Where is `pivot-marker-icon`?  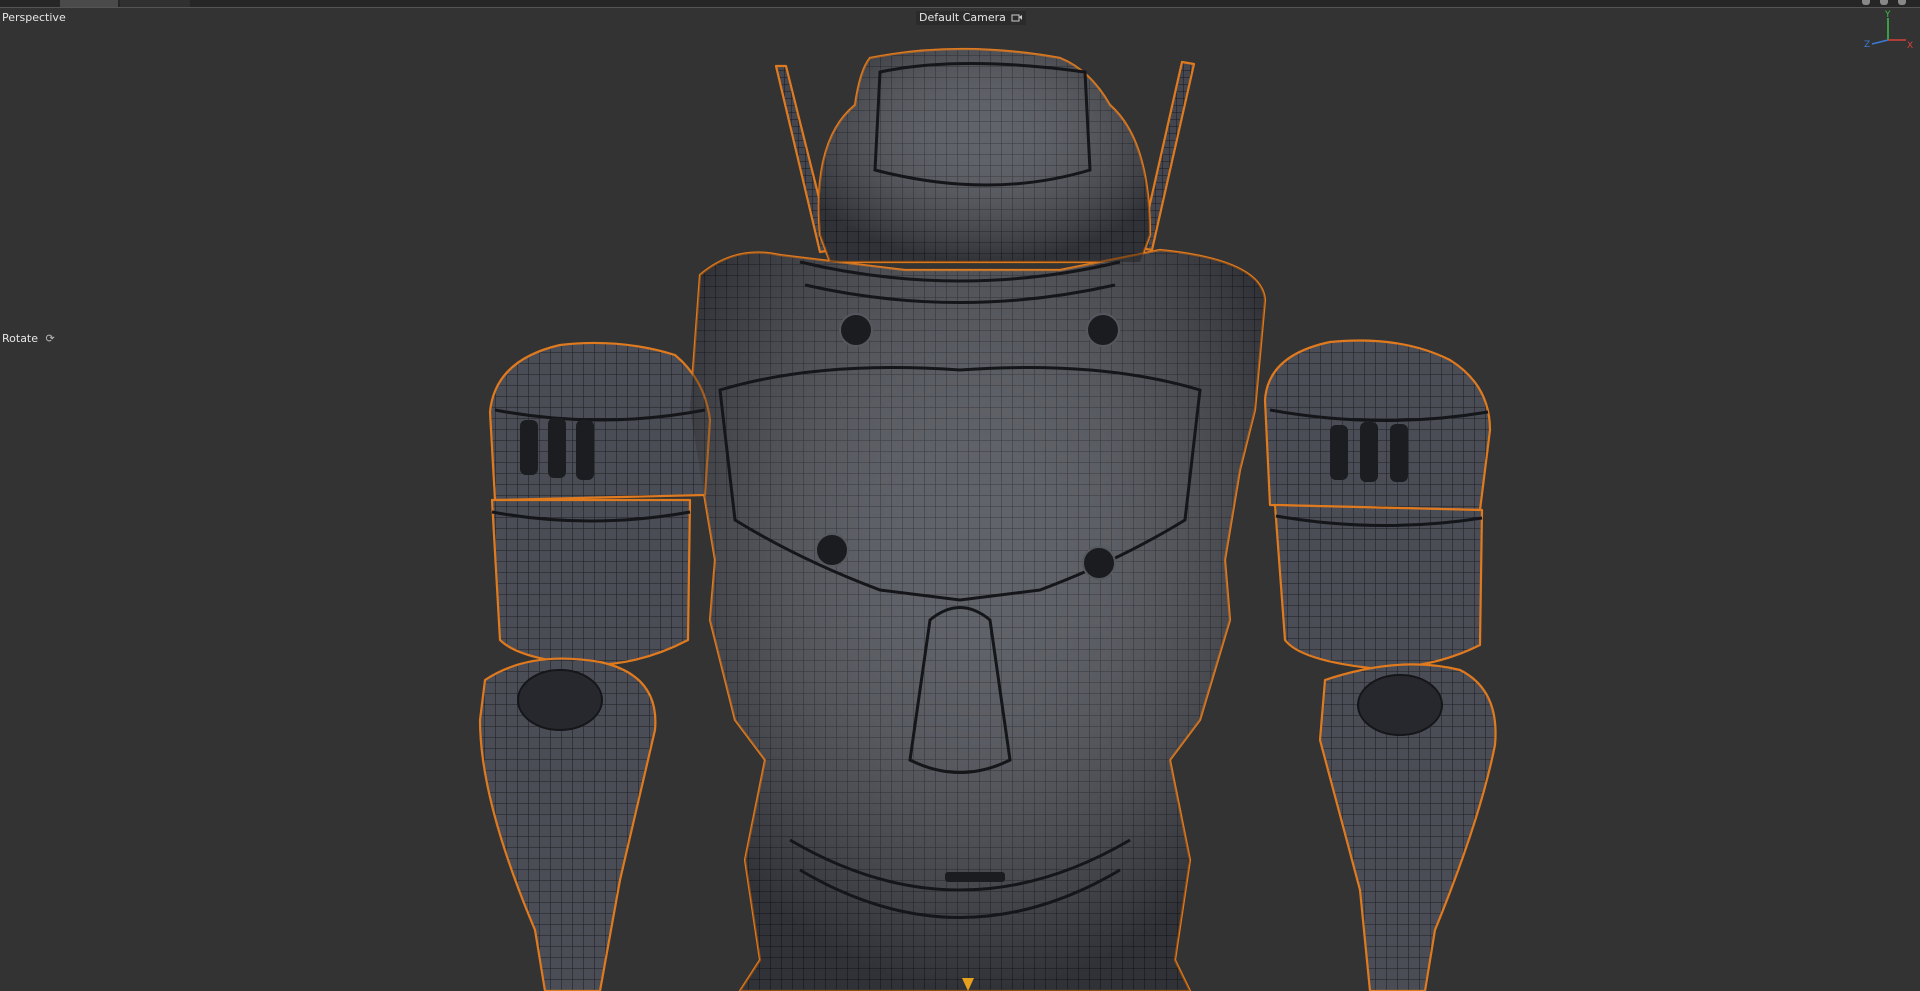 pivot-marker-icon is located at coordinates (968, 984).